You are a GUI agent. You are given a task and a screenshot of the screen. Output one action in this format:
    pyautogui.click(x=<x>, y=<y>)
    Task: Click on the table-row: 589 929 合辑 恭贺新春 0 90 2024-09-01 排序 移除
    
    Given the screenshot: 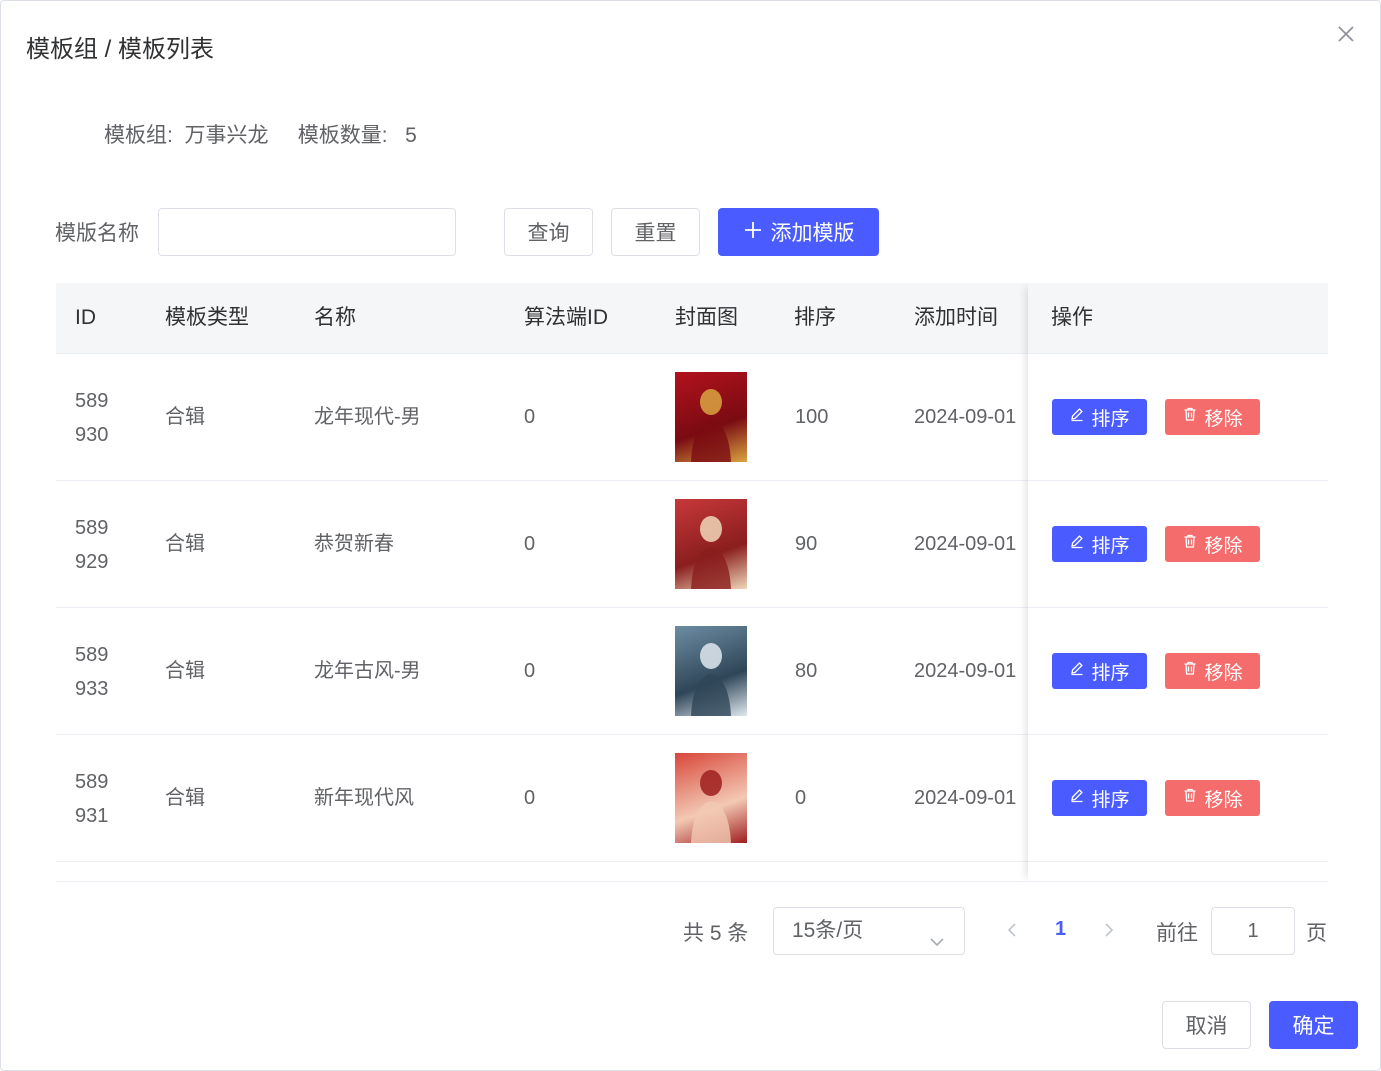 What is the action you would take?
    pyautogui.click(x=692, y=544)
    